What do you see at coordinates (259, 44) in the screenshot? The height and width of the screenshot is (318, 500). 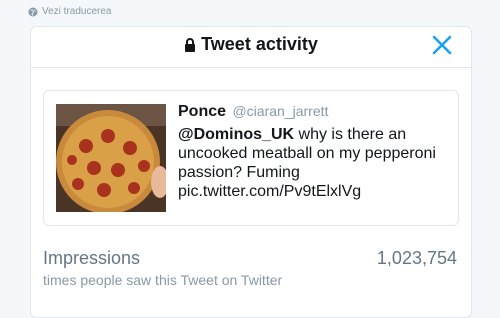 I see `modal-title-text: Tweet activity` at bounding box center [259, 44].